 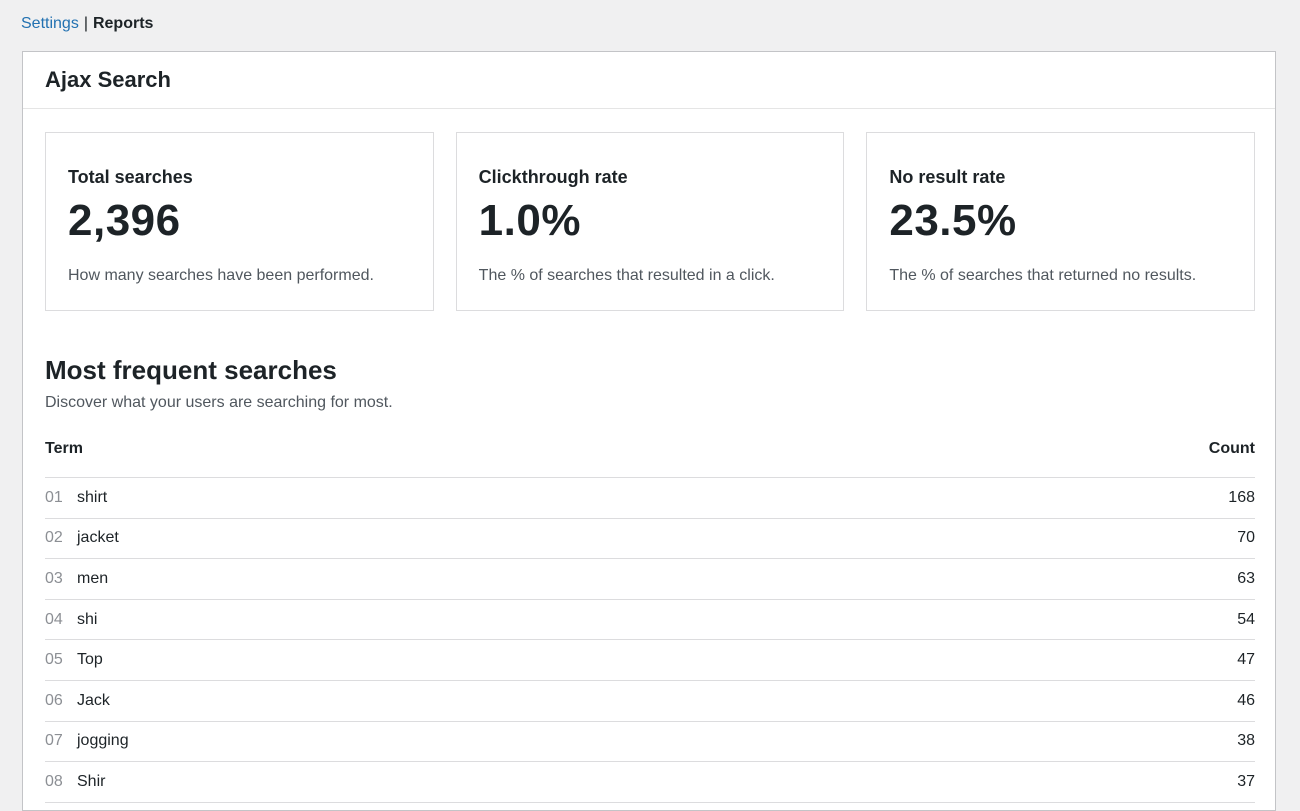 What do you see at coordinates (64, 448) in the screenshot?
I see `column-header-term: Term` at bounding box center [64, 448].